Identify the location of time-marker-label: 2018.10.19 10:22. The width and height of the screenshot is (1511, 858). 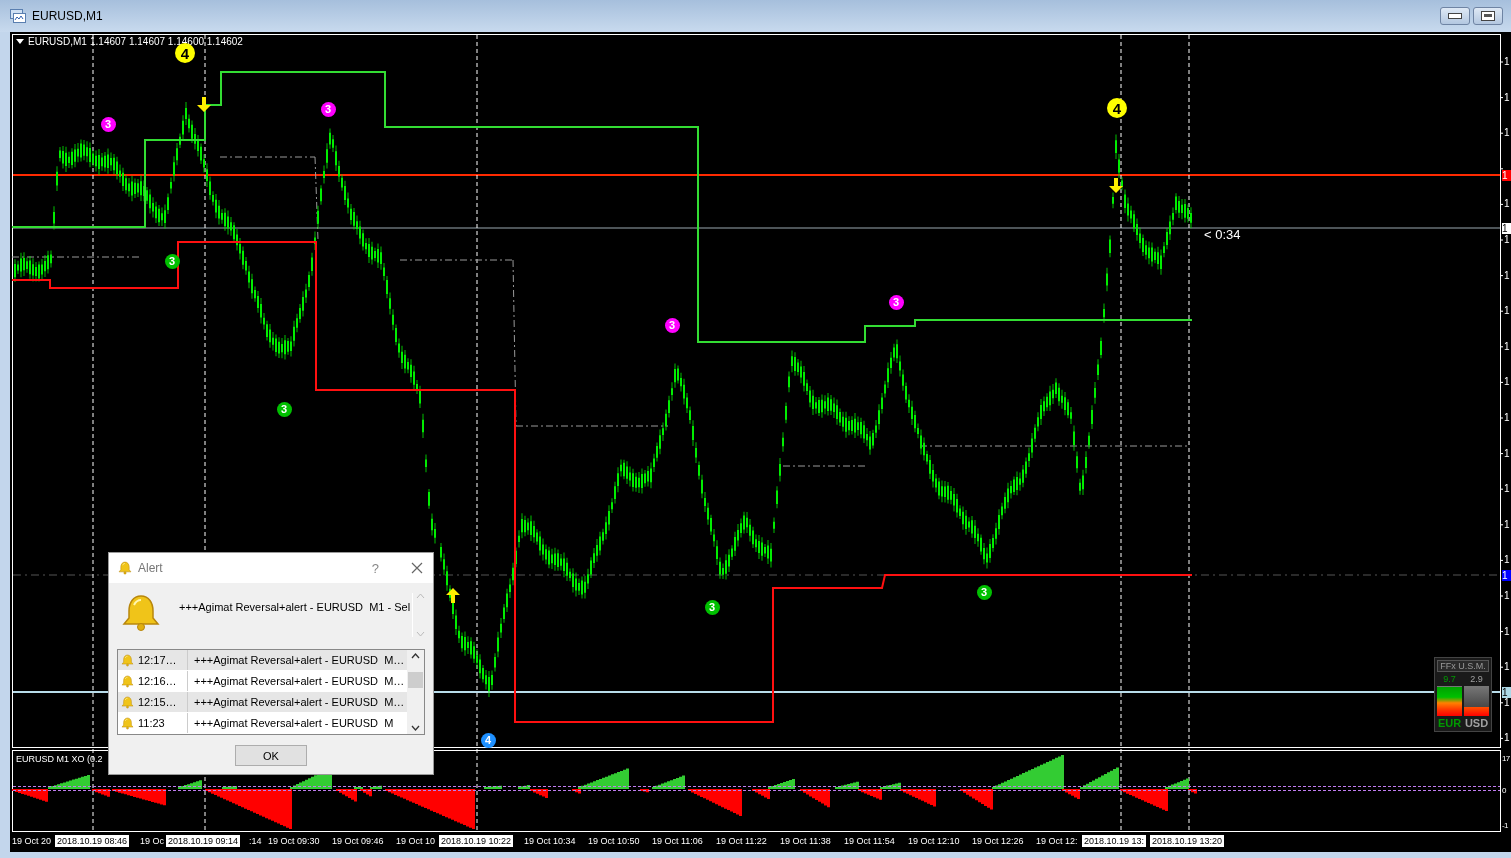
(476, 841).